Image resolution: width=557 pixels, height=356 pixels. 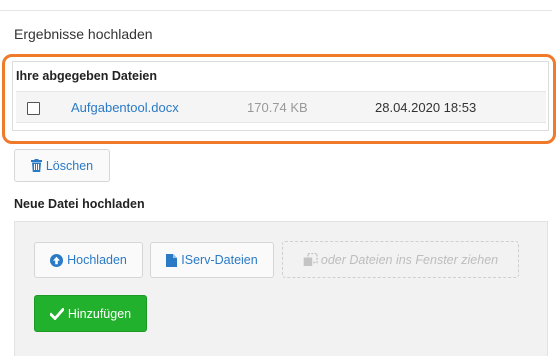 What do you see at coordinates (69, 165) in the screenshot?
I see `delete-button-label: Löschen` at bounding box center [69, 165].